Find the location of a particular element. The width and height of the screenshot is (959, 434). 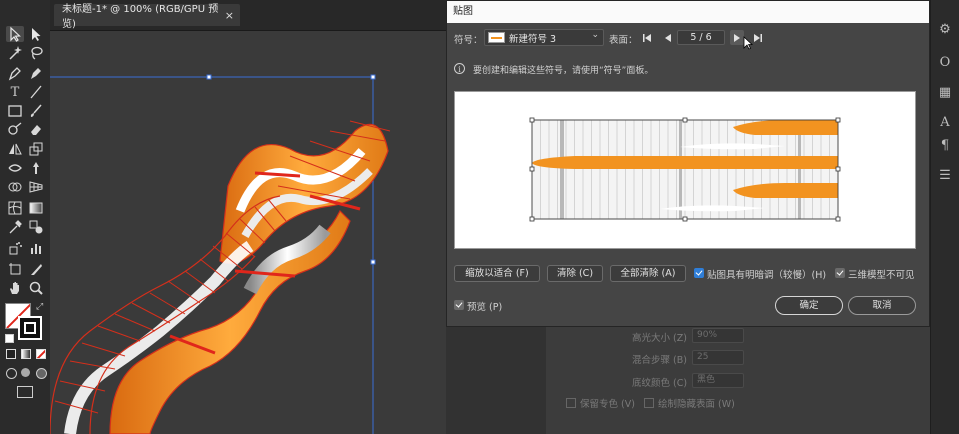

scale-tool-icon is located at coordinates (36, 149).